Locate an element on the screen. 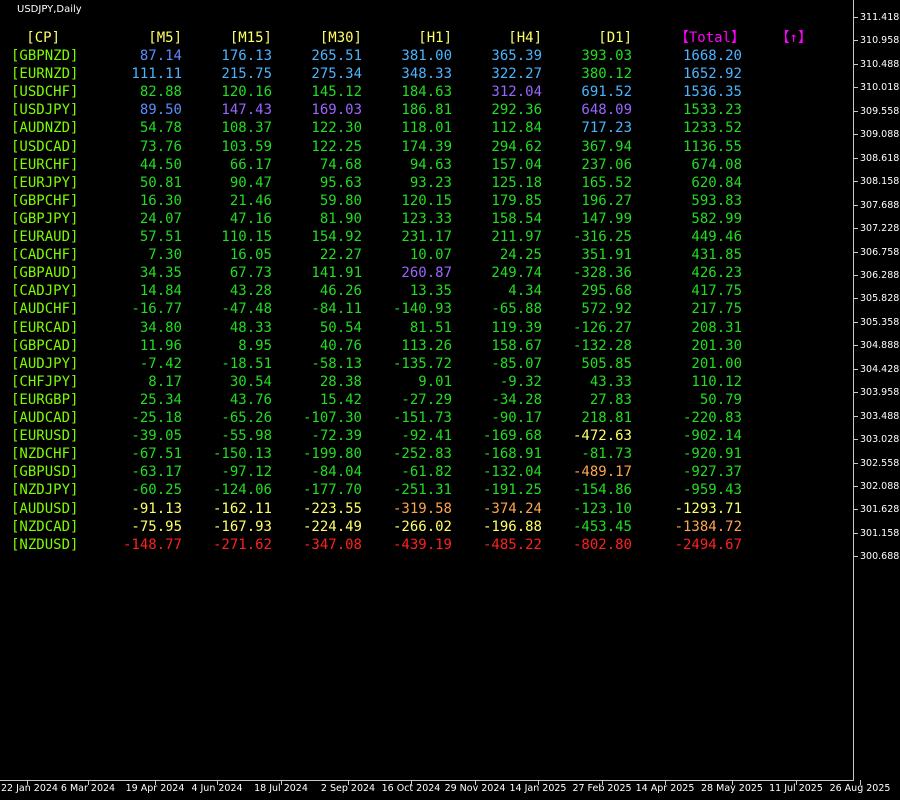 This screenshot has width=900, height=800. price-label: 308.618 is located at coordinates (880, 158).